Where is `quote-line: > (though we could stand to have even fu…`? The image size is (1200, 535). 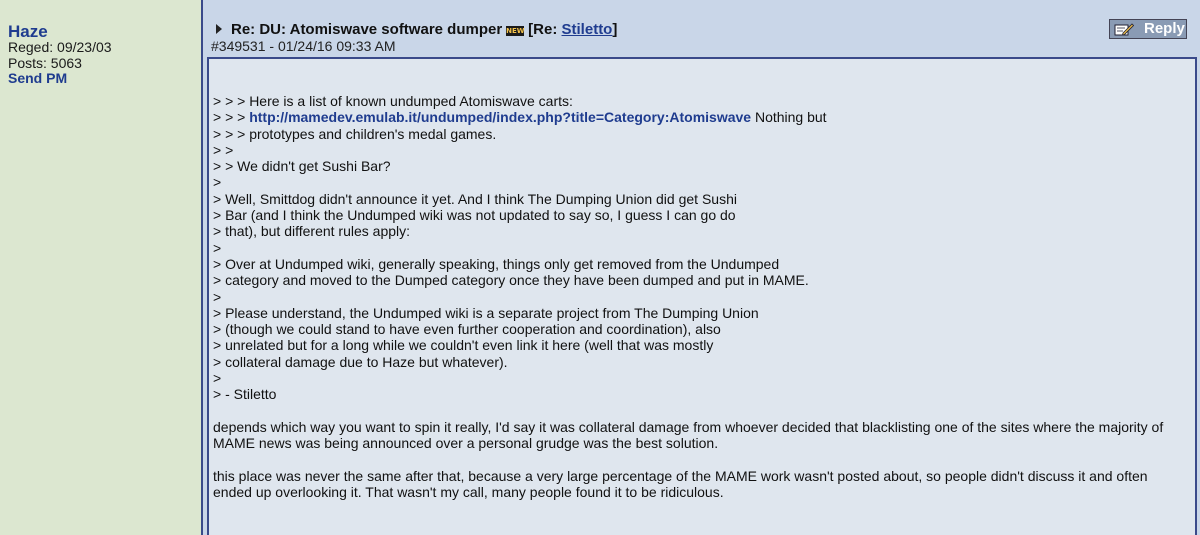 quote-line: > (though we could stand to have even fu… is located at coordinates (467, 329).